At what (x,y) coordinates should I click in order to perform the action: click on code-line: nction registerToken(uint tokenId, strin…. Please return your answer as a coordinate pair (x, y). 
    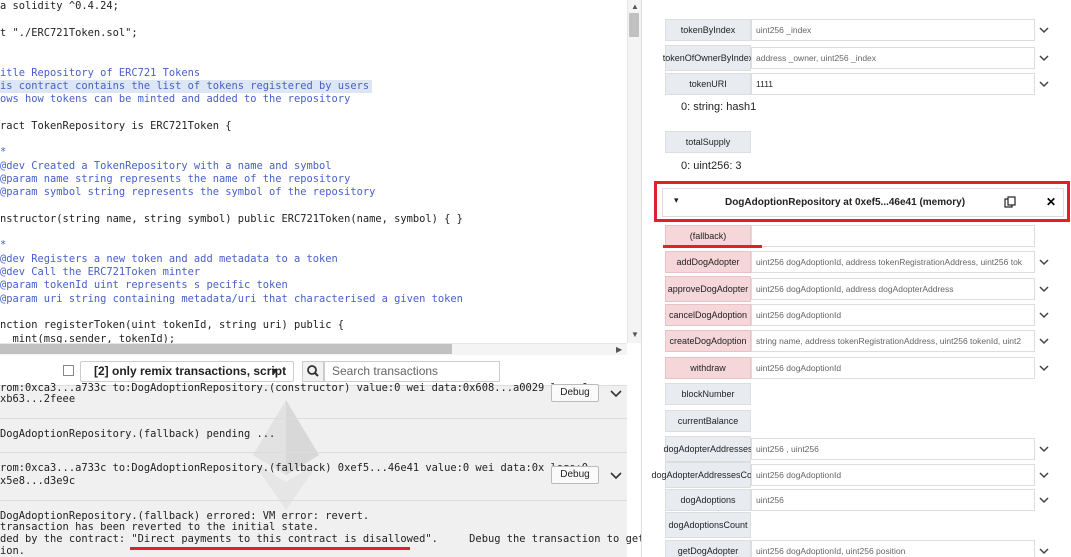
    Looking at the image, I should click on (172, 325).